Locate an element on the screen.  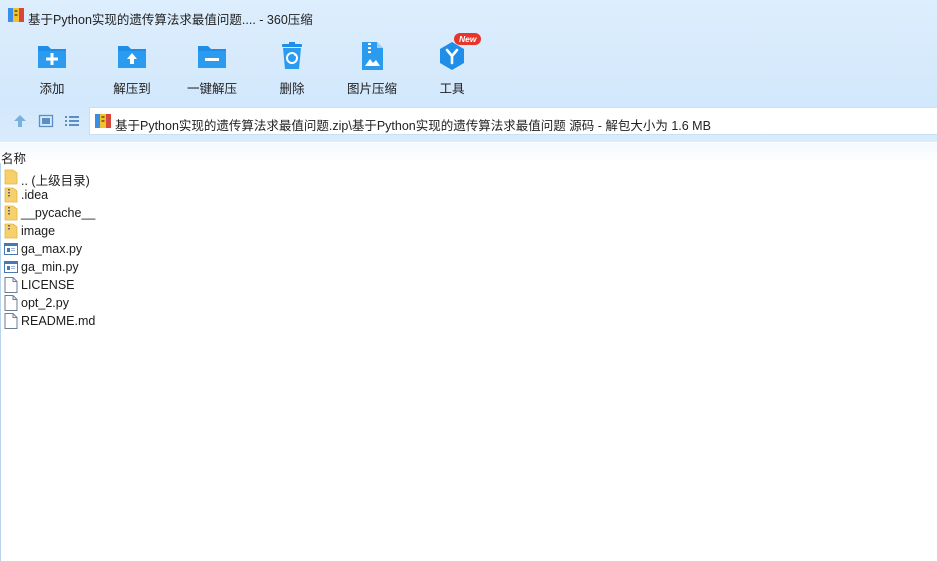
list-item: README.md is located at coordinates (300, 321).